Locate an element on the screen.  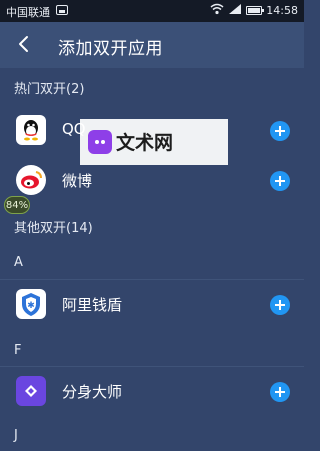
app-name-fenshen: 分身大师 is located at coordinates (92, 392).